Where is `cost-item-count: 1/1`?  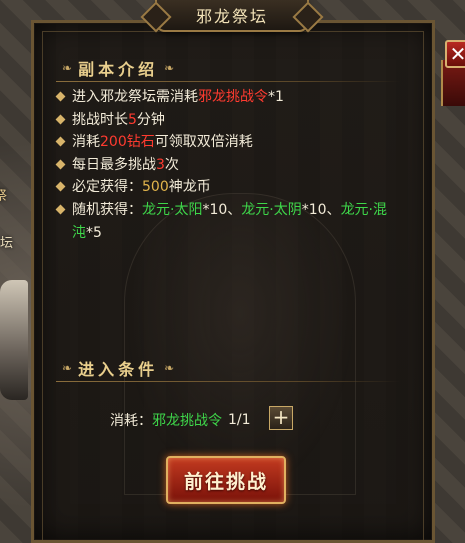
cost-item-count: 1/1 is located at coordinates (239, 420).